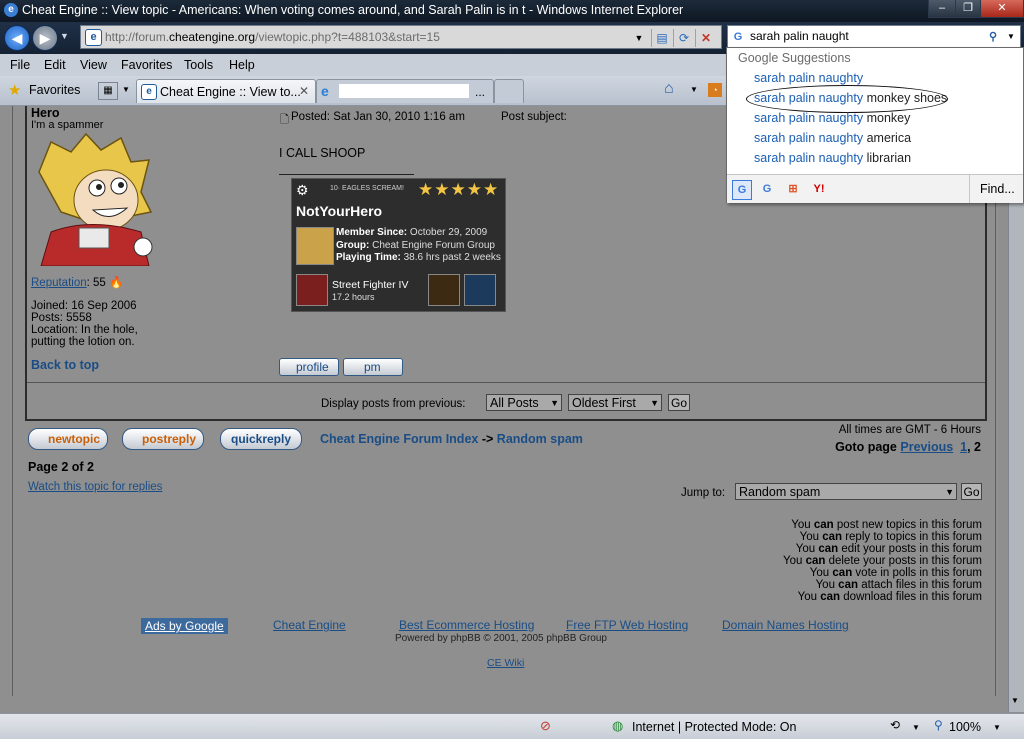 The image size is (1024, 739). I want to click on back-icon: ◀, so click(17, 38).